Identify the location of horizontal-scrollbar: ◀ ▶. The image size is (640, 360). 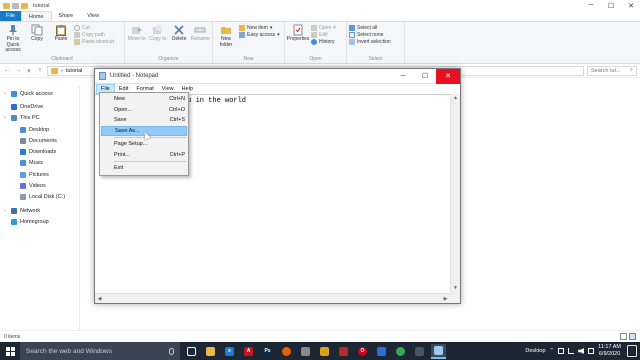
(272, 298).